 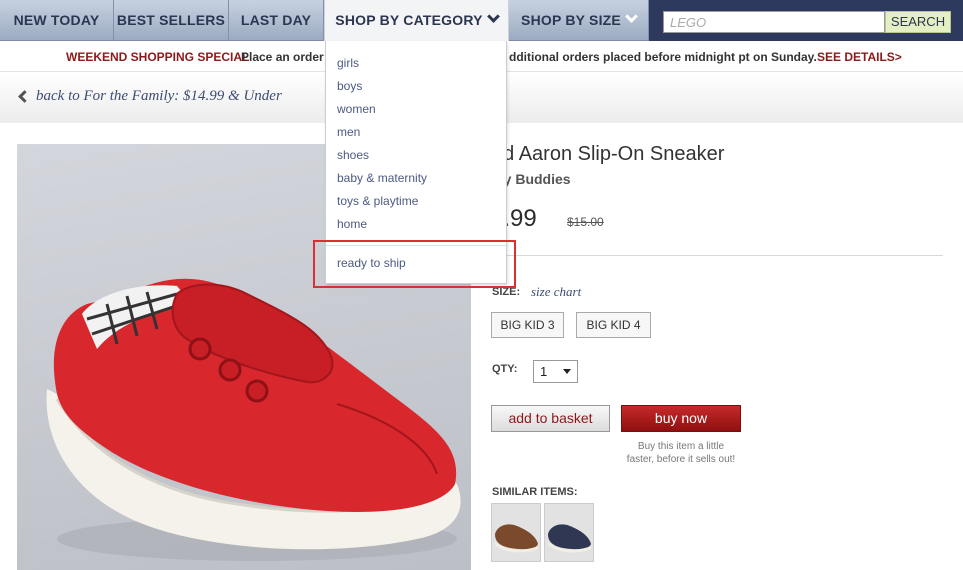 I want to click on menu-item-toys-playtime: toys & playtime, so click(x=377, y=201).